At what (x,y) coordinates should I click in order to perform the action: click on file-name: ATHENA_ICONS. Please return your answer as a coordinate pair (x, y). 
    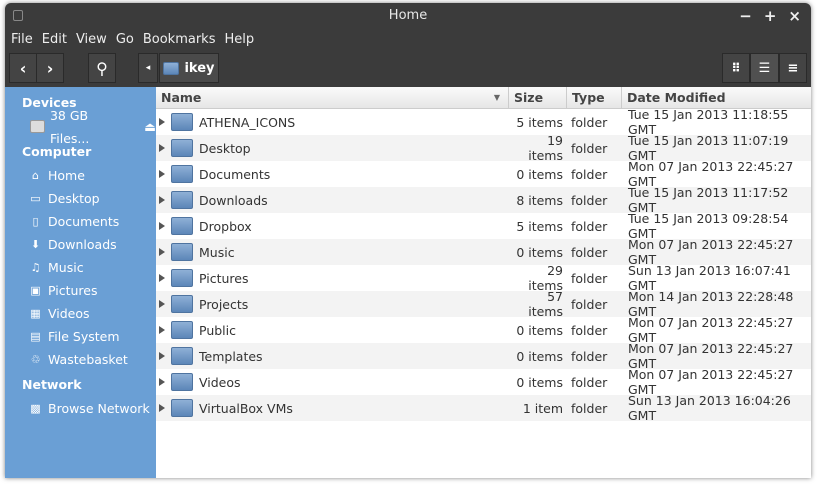
    Looking at the image, I should click on (247, 122).